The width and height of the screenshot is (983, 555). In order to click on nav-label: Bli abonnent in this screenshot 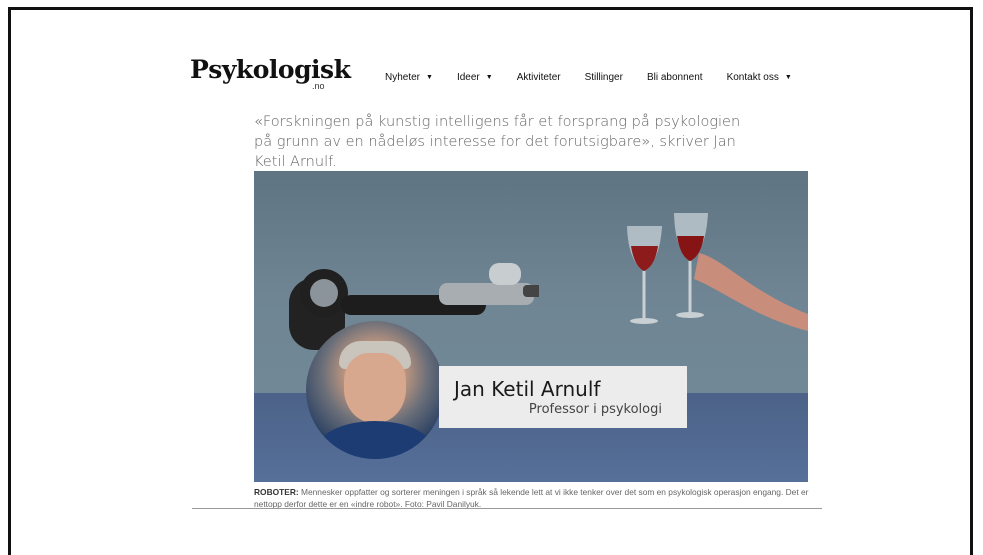, I will do `click(674, 77)`.